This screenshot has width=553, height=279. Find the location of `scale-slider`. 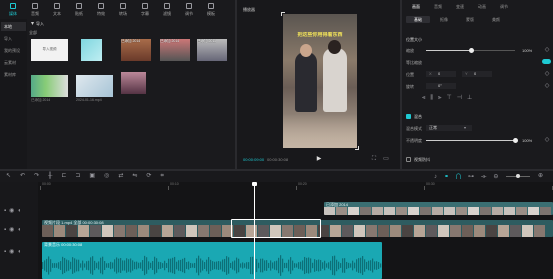

scale-slider is located at coordinates (470, 50).